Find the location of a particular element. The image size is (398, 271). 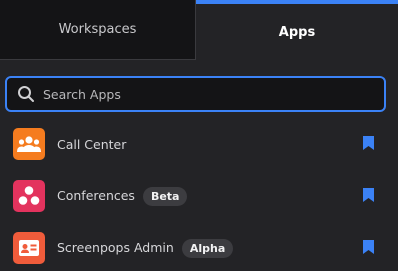

beta-badge: Beta is located at coordinates (165, 196).